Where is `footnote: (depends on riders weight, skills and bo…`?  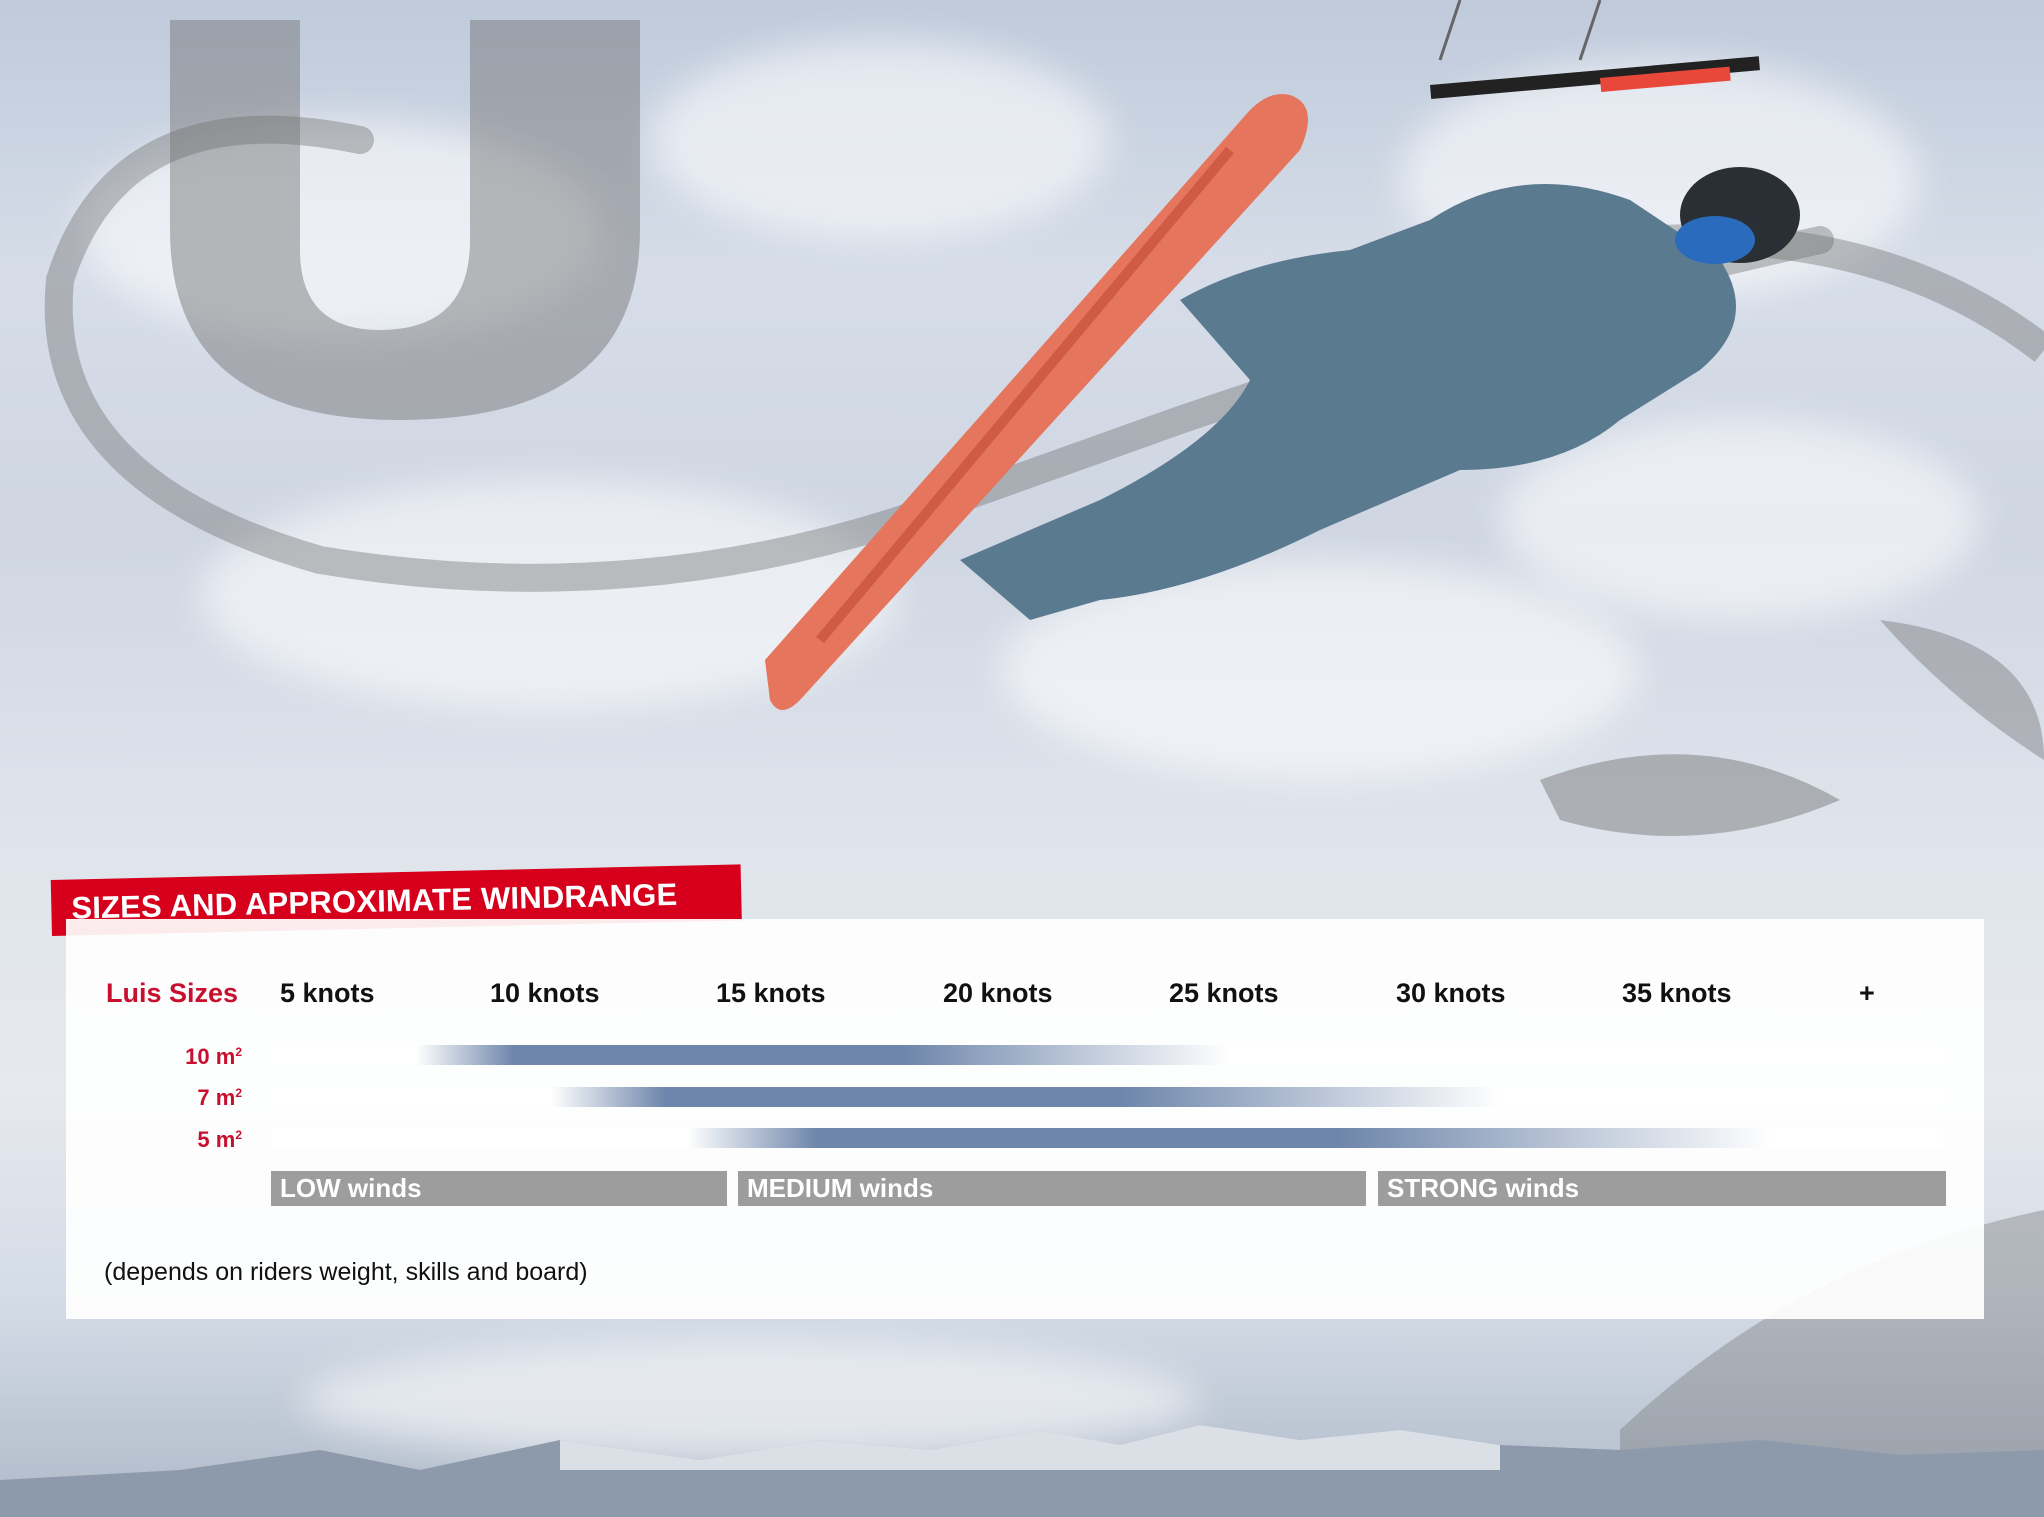
footnote: (depends on riders weight, skills and bo… is located at coordinates (346, 1272).